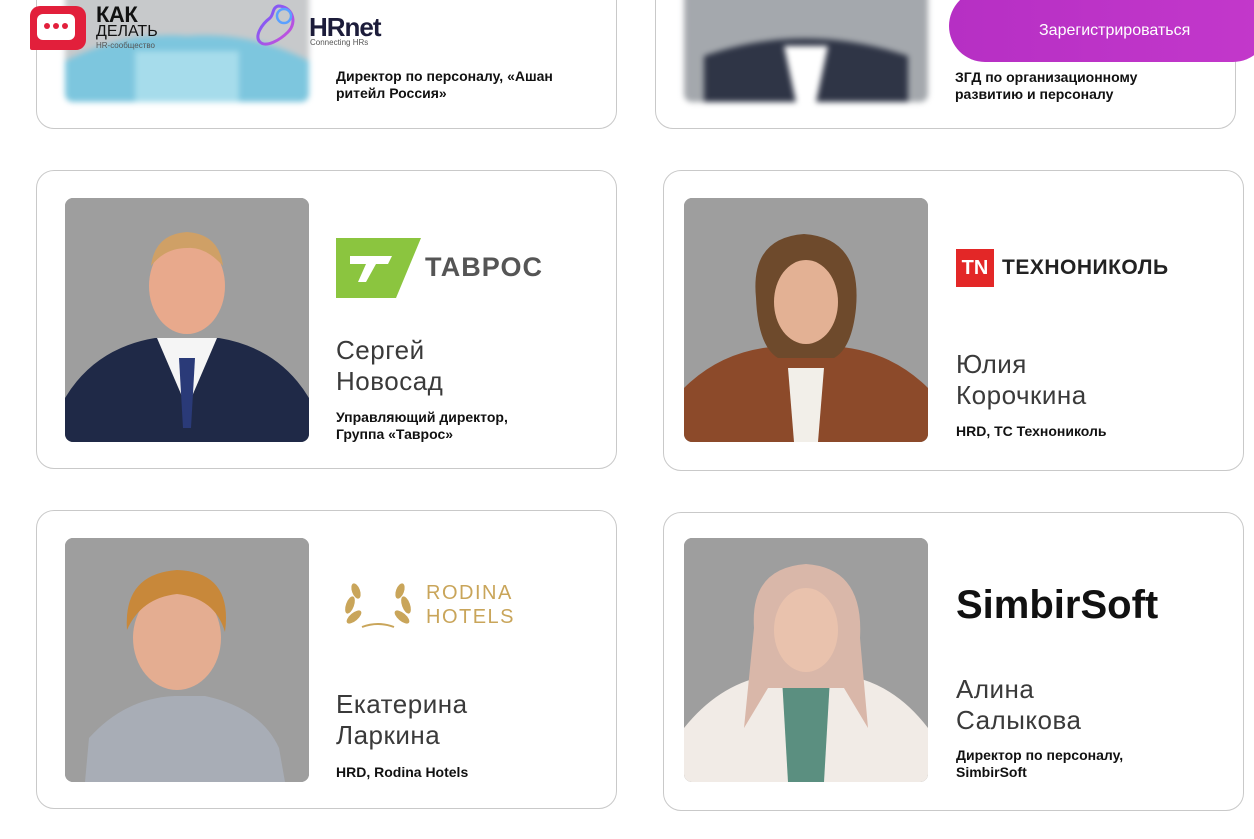 This screenshot has height=839, width=1254. I want to click on hrnet-mark-icon, so click(275, 25).